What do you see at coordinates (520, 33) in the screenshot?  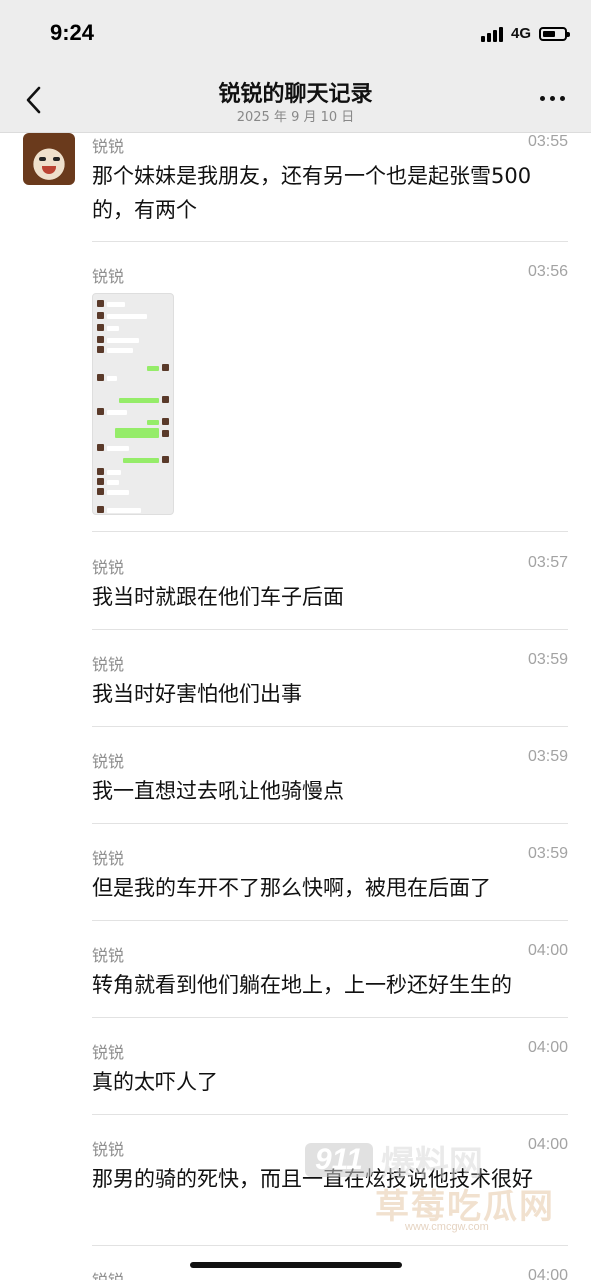 I see `network-label: 4G` at bounding box center [520, 33].